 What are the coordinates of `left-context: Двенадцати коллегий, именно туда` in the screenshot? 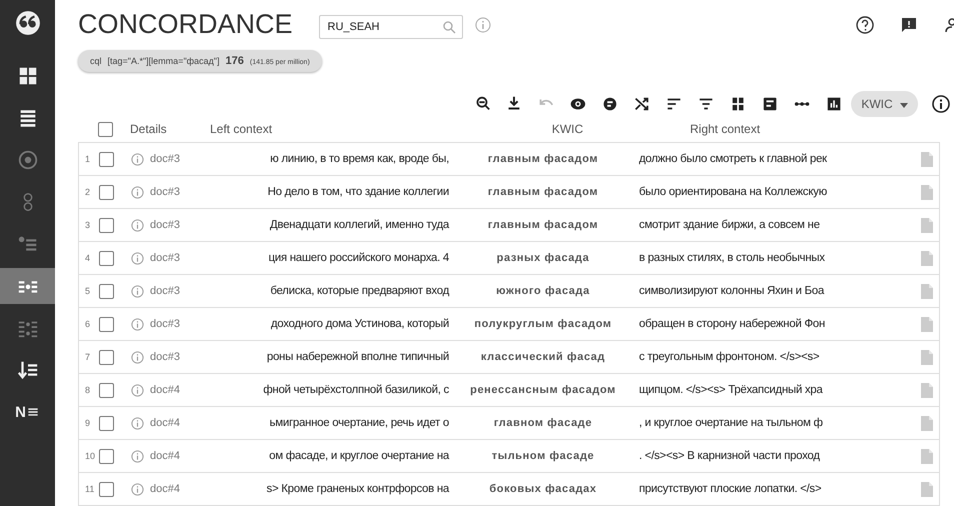 It's located at (359, 225).